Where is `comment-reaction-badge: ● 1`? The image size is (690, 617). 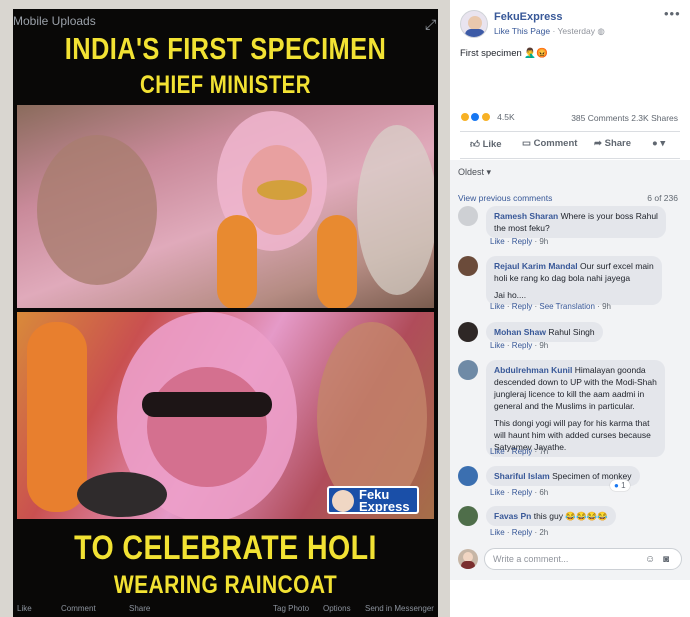 comment-reaction-badge: ● 1 is located at coordinates (620, 485).